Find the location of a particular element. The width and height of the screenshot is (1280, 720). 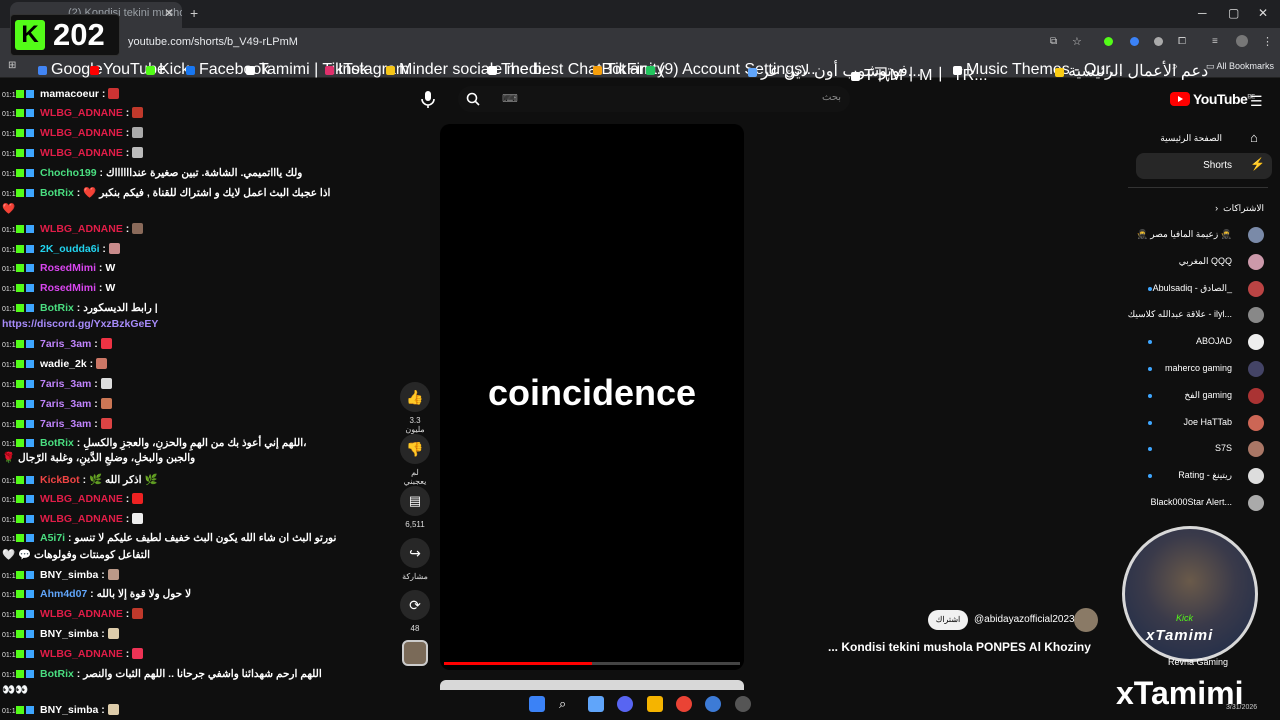

channel-name: @abidayazofficial2023 is located at coordinates (1024, 619).